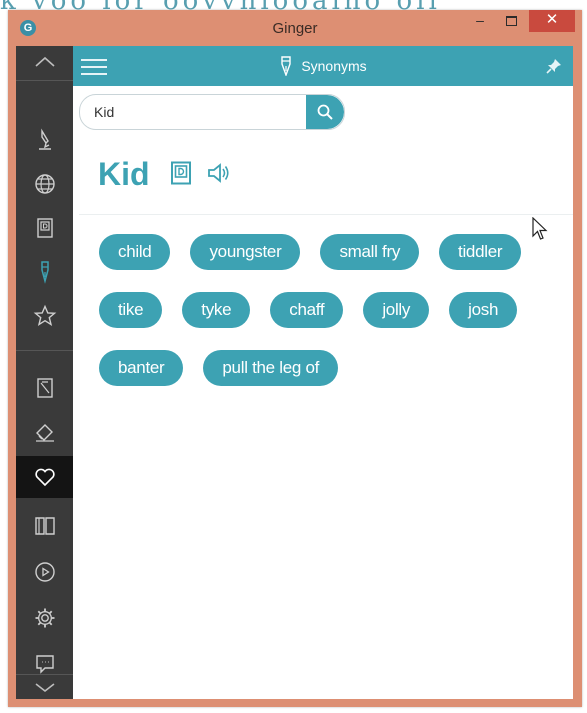 Image resolution: width=587 pixels, height=713 pixels. I want to click on chevron-up-icon, so click(44, 61).